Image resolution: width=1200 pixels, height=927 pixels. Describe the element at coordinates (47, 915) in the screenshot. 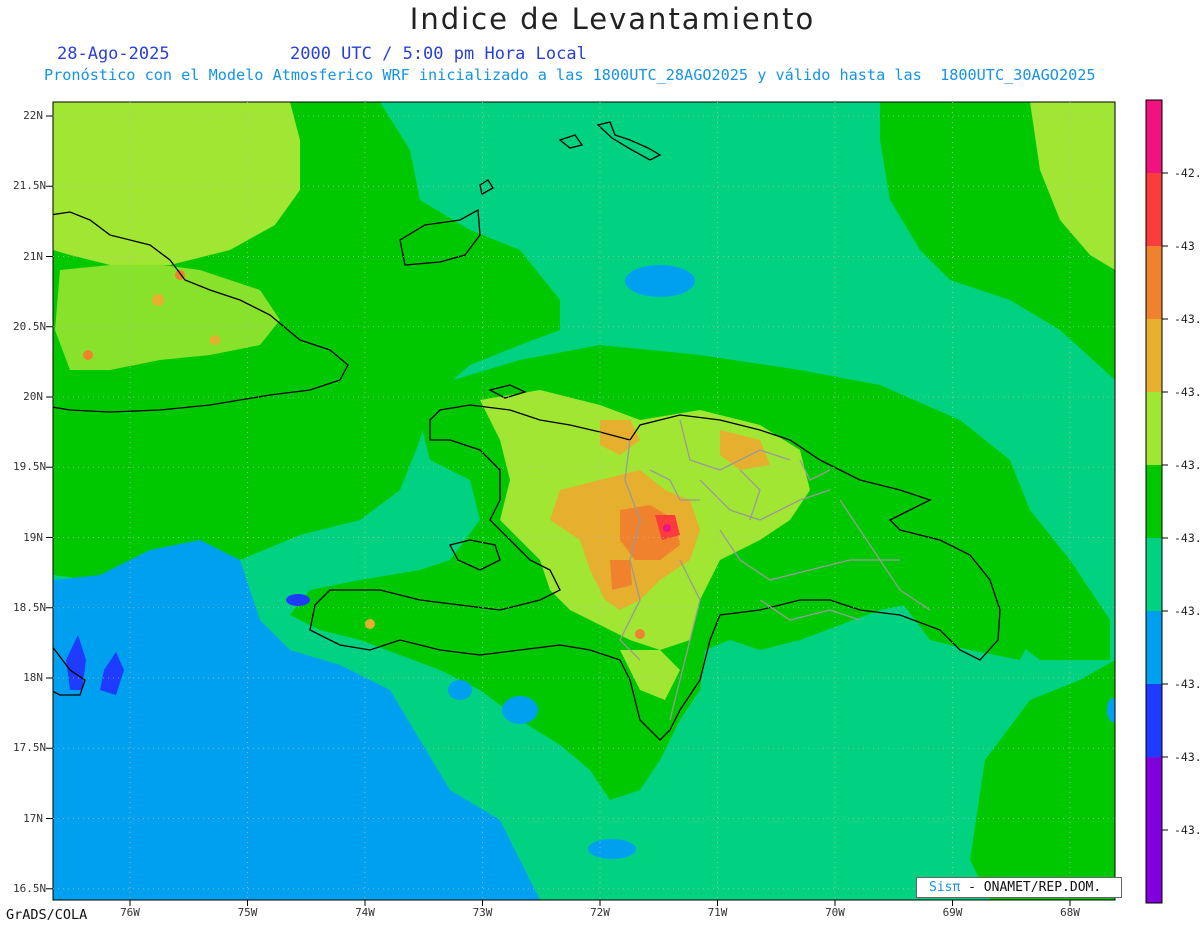

I see `grads-credit: GrADS/COLA` at that location.